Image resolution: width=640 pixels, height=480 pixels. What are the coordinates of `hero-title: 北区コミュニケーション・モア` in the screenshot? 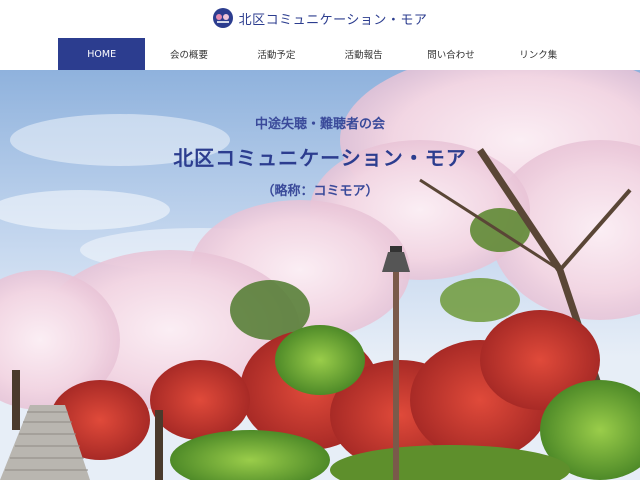 It's located at (320, 158).